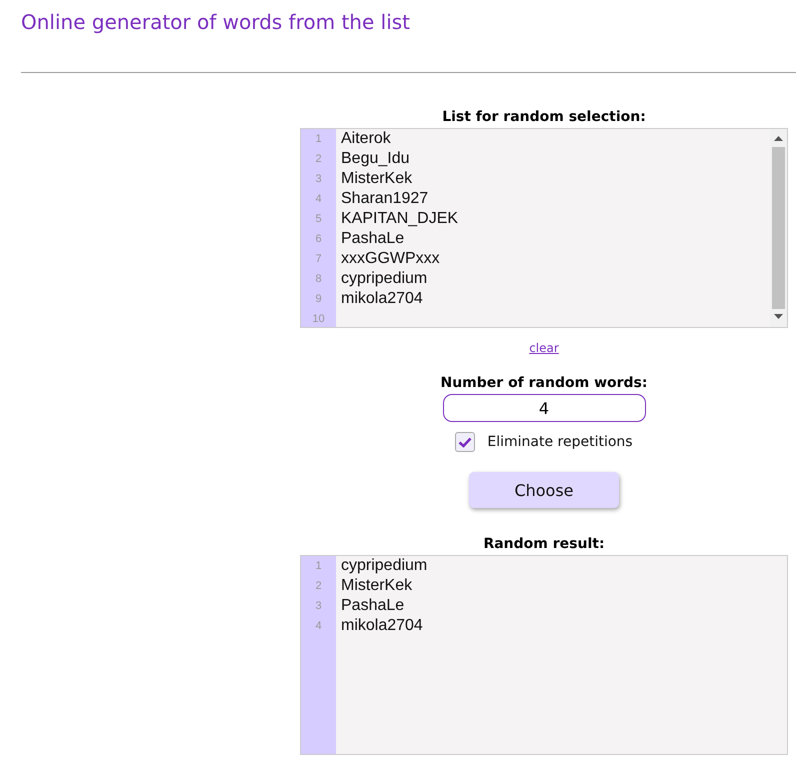 The image size is (796, 783). I want to click on editor-line: KAPITAN_DJEK, so click(399, 219).